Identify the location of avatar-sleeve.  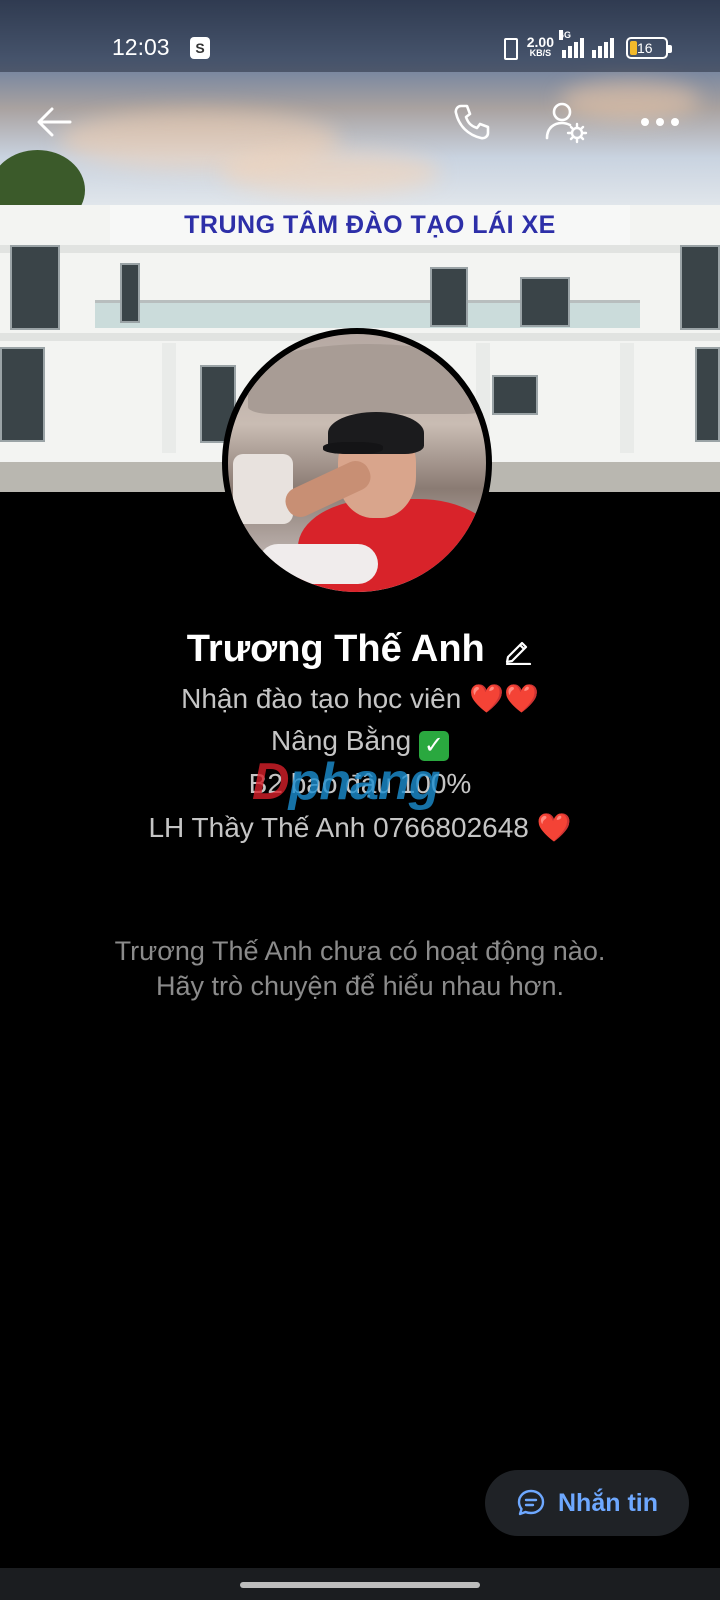
(318, 564).